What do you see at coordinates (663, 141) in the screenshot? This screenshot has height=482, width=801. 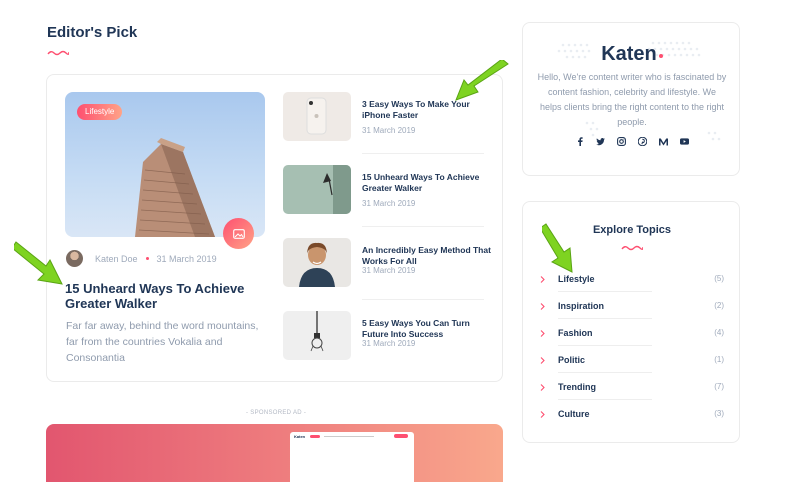 I see `medium-icon` at bounding box center [663, 141].